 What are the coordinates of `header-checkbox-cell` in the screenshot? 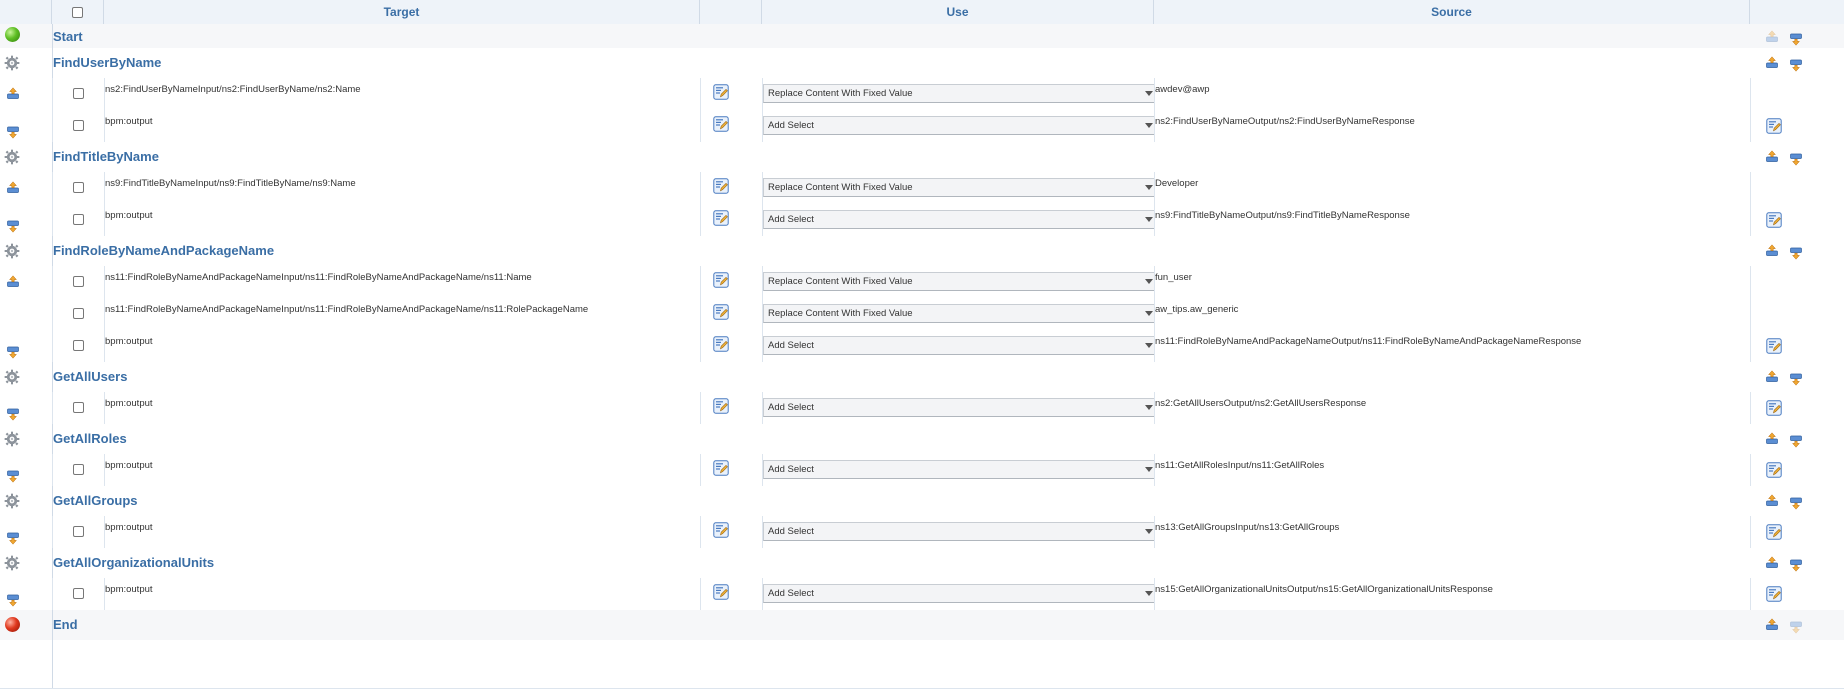 It's located at (78, 12).